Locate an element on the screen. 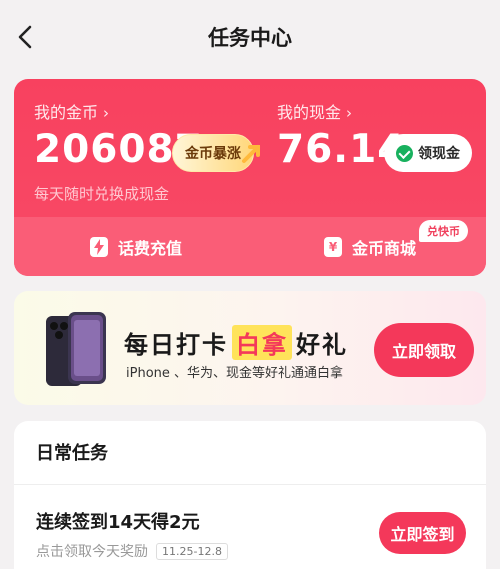 This screenshot has width=500, height=569. lightning-icon is located at coordinates (99, 247).